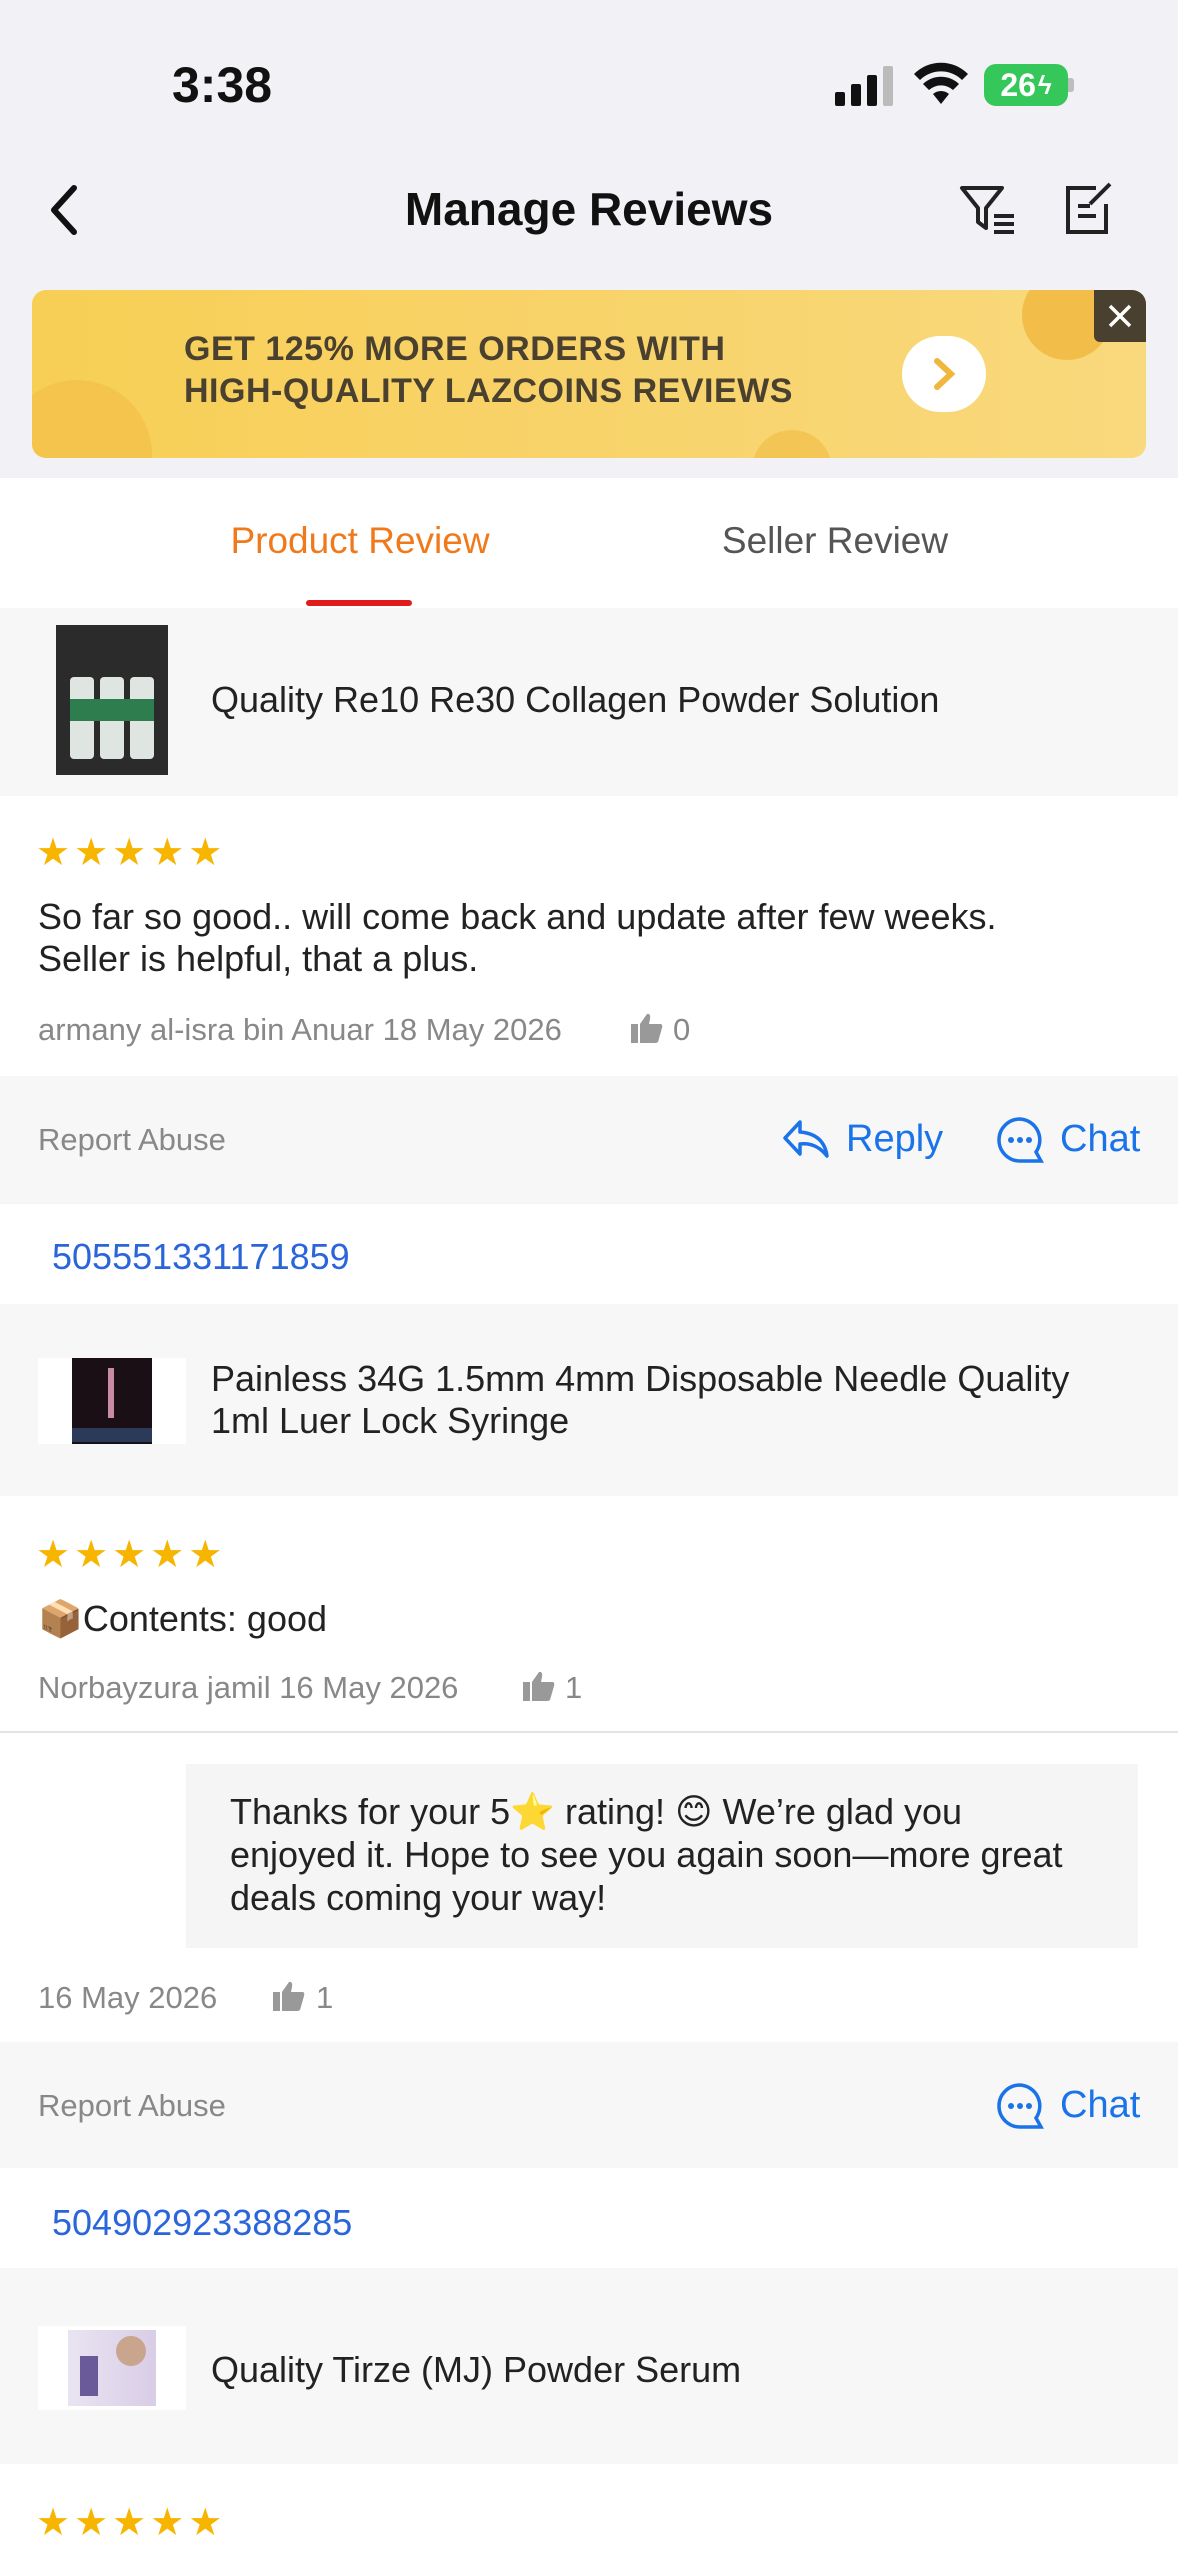 The image size is (1178, 2560). I want to click on product-name-line: 1ml Luer Lock Syringe, so click(390, 1420).